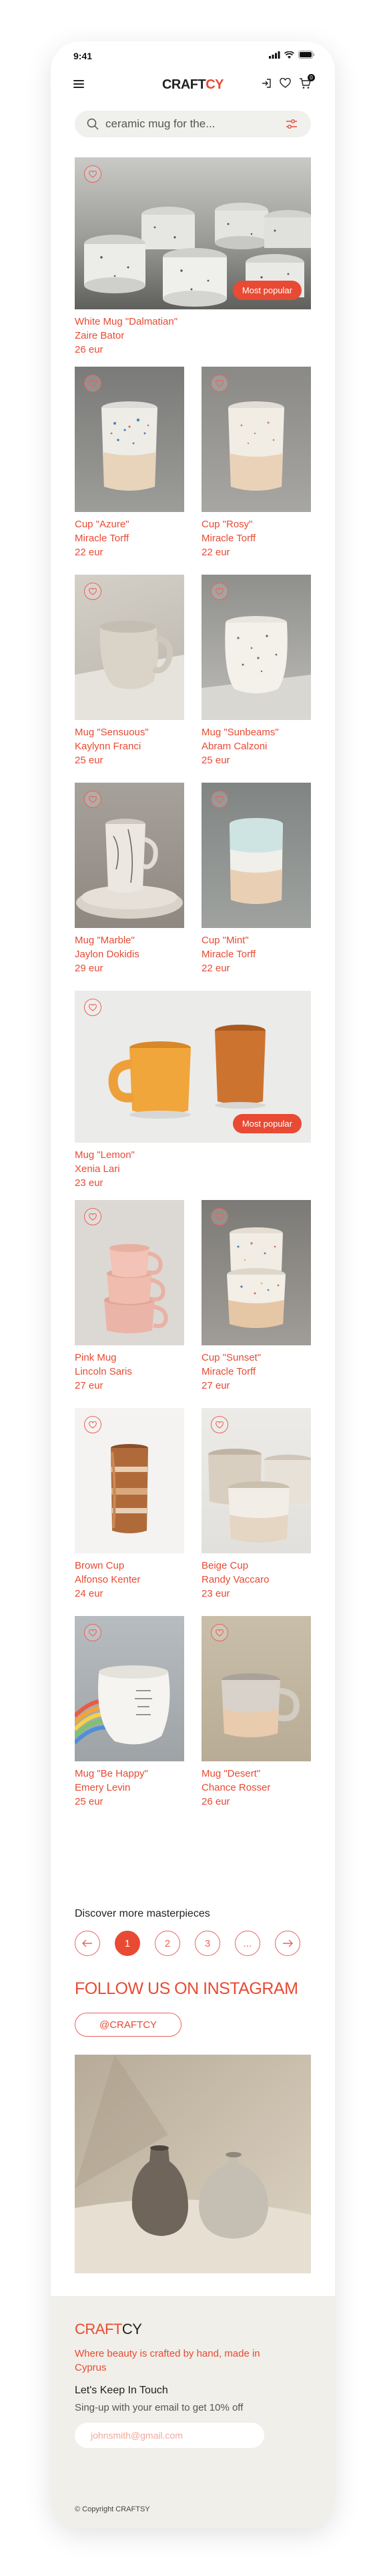  Describe the element at coordinates (89, 552) in the screenshot. I see `product-price: 22 eur` at that location.